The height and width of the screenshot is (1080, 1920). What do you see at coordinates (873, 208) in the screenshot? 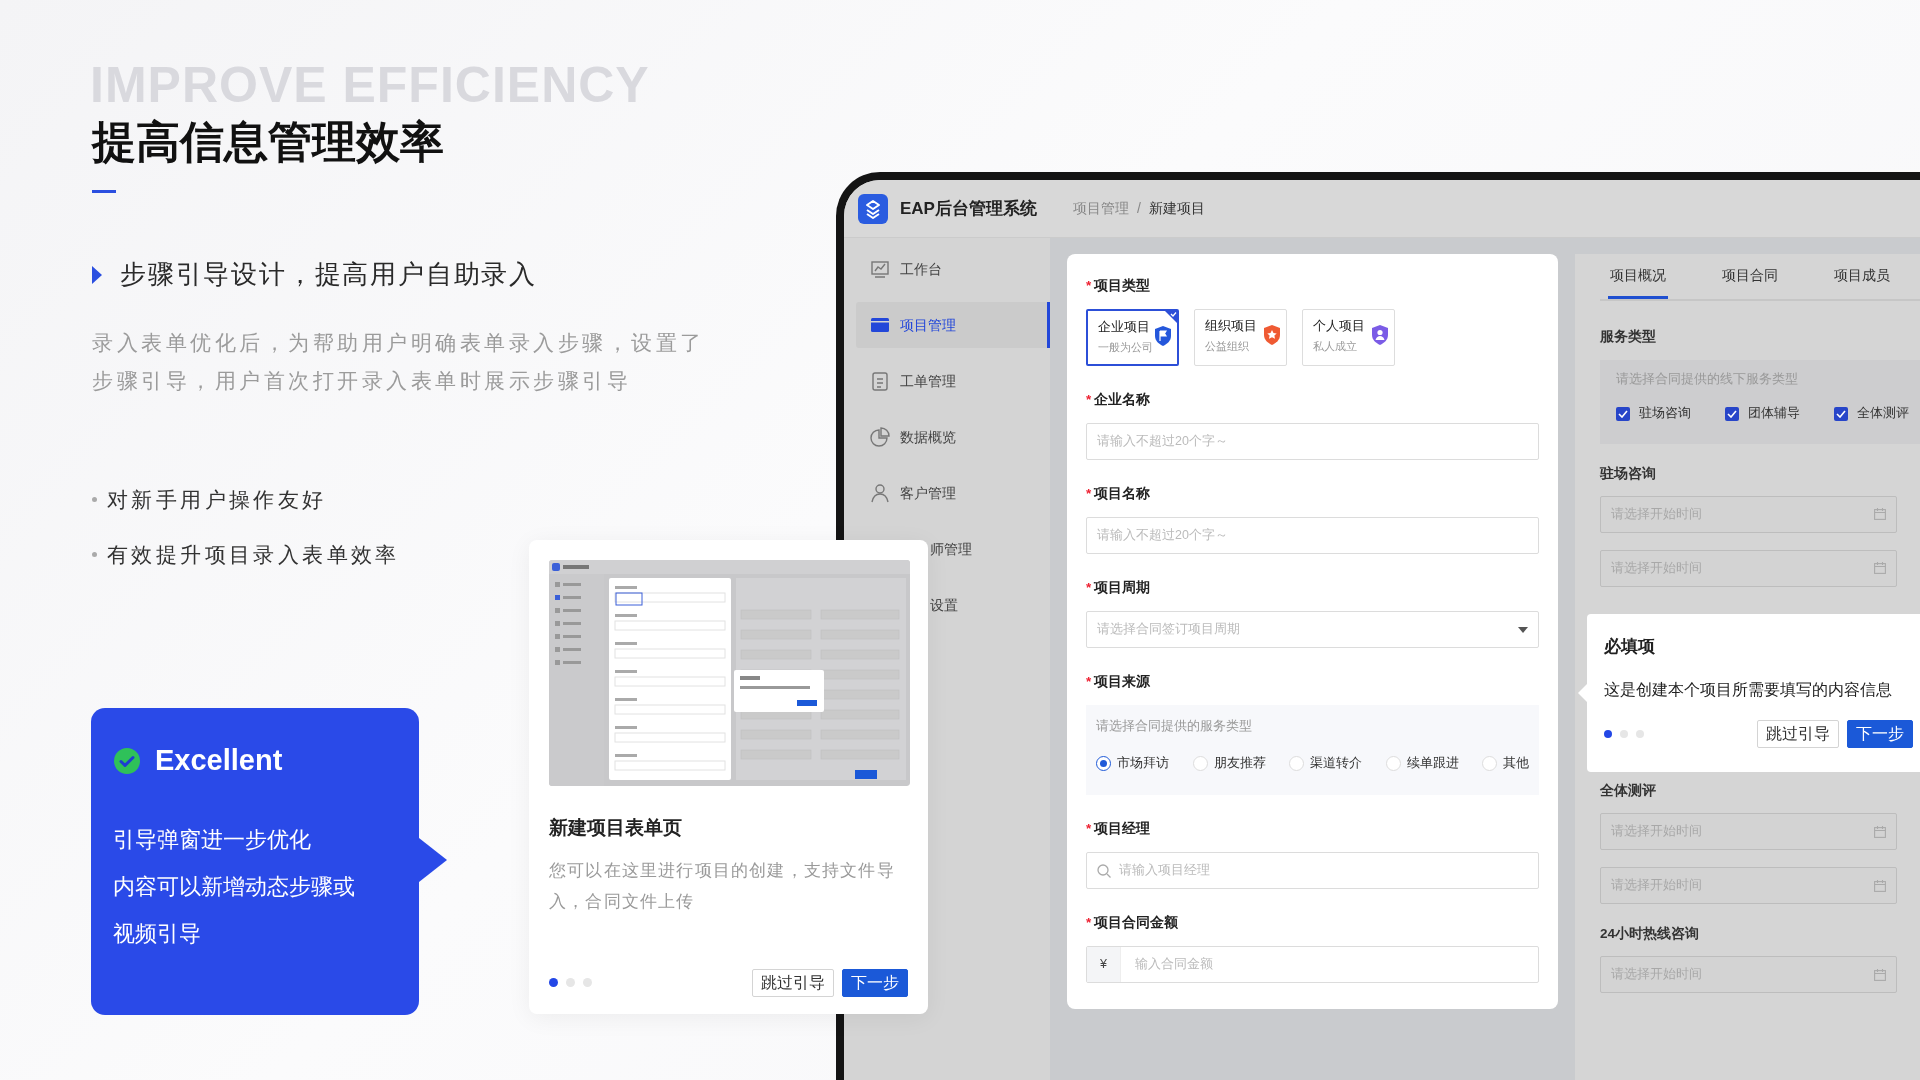
I see `logo-icon` at bounding box center [873, 208].